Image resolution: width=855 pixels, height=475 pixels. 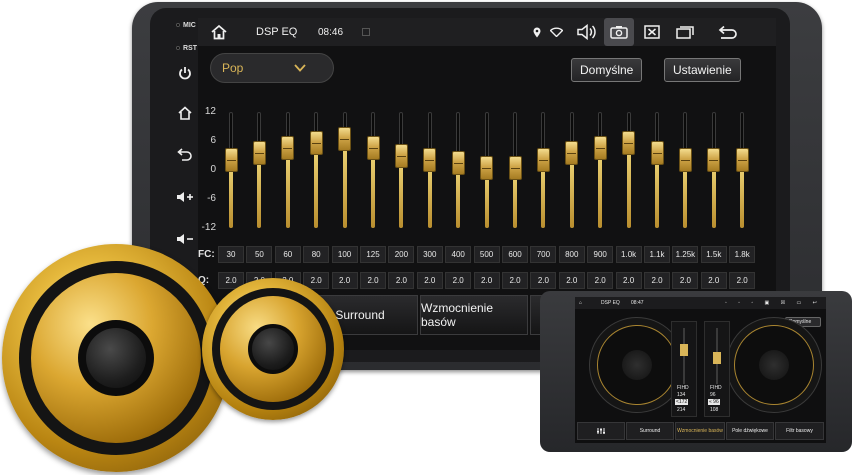 What do you see at coordinates (344, 254) in the screenshot?
I see `fc-value: 100` at bounding box center [344, 254].